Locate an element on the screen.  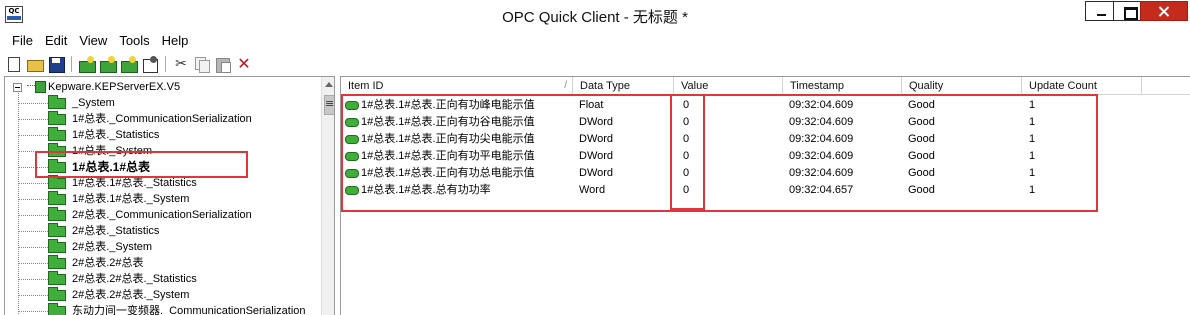
tree-item-label: 东动力间一变频器._CommunicationSerialization is located at coordinates (189, 310).